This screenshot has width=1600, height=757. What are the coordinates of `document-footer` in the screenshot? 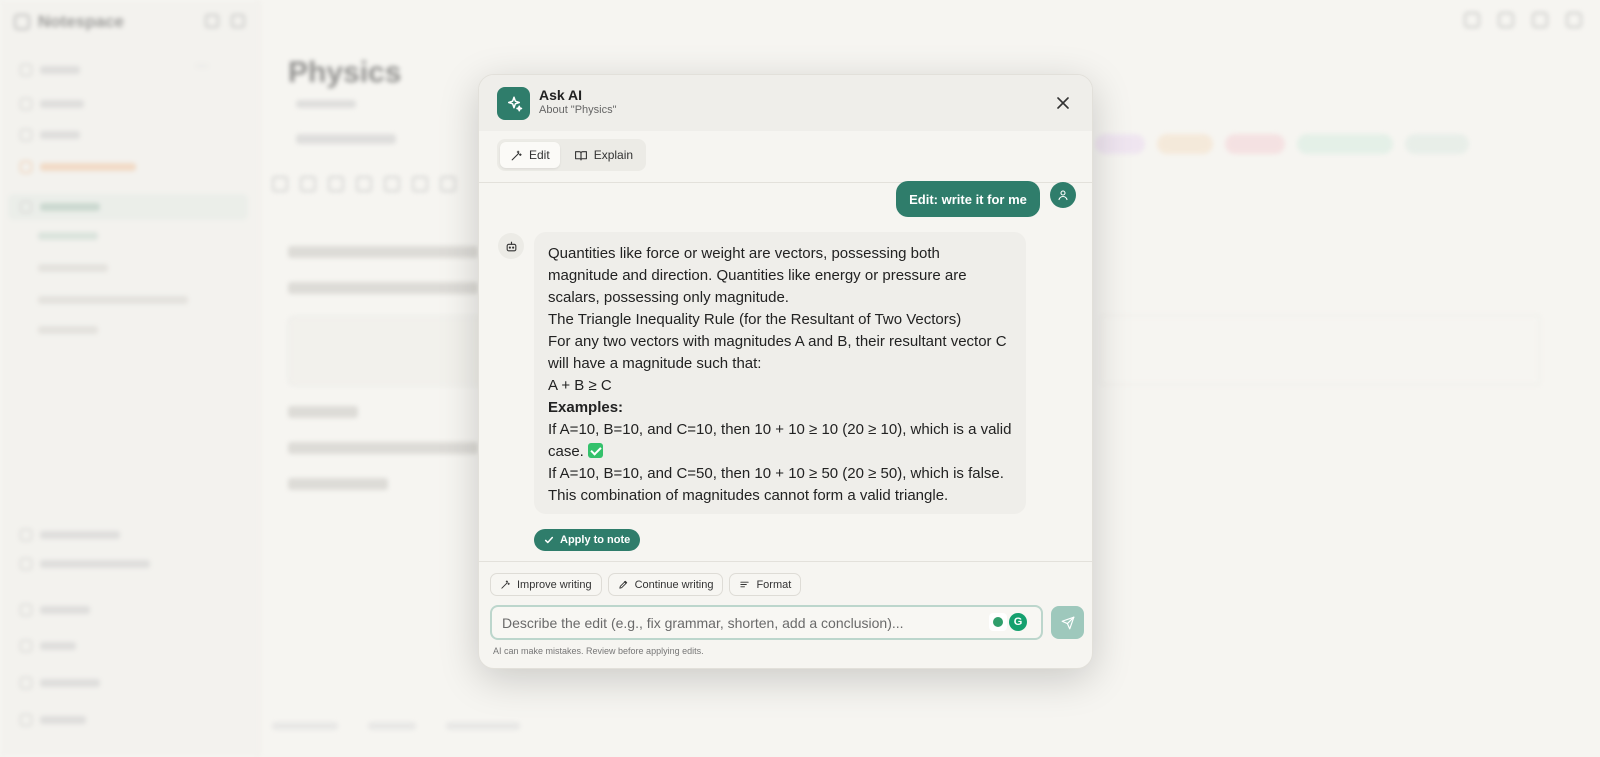 It's located at (396, 726).